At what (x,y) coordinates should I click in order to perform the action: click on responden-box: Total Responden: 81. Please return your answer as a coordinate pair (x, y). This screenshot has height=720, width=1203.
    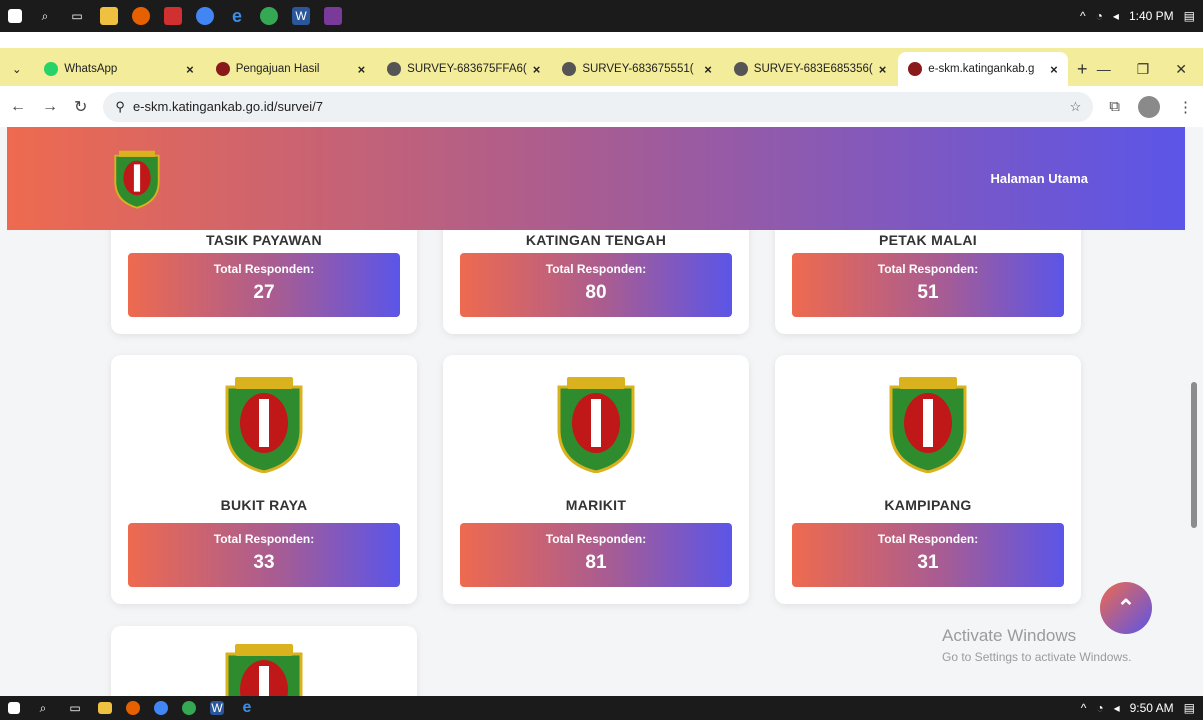
    Looking at the image, I should click on (596, 555).